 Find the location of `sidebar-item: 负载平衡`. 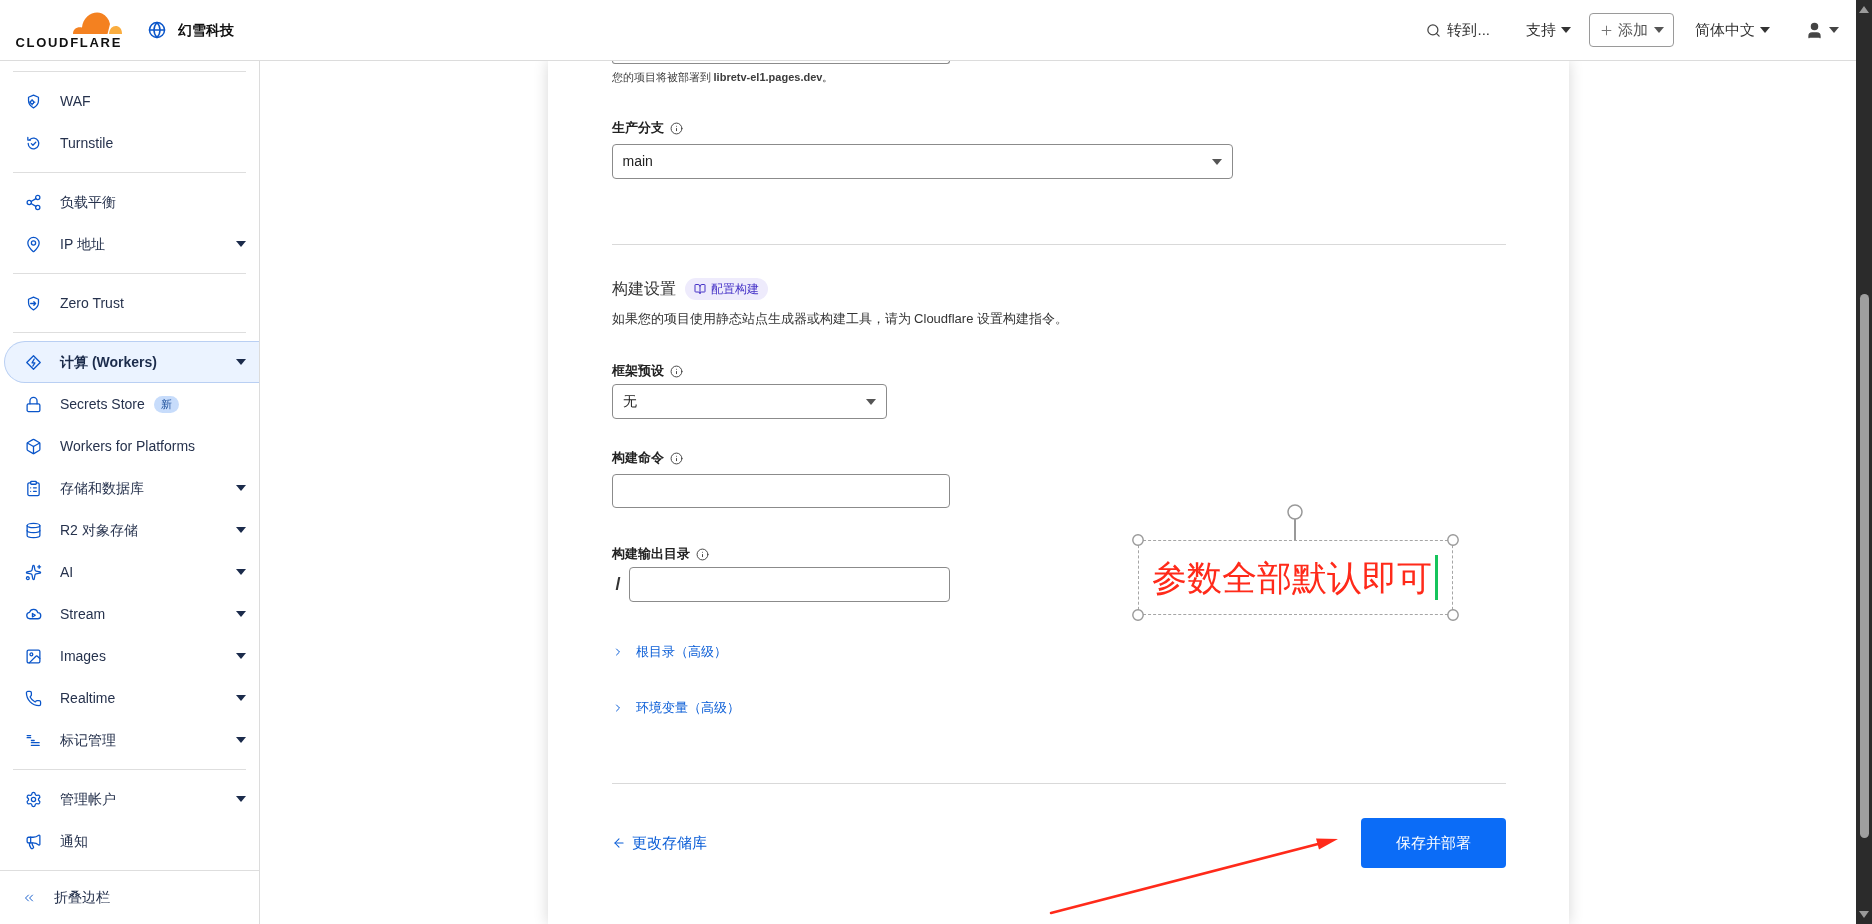

sidebar-item: 负载平衡 is located at coordinates (129, 202).